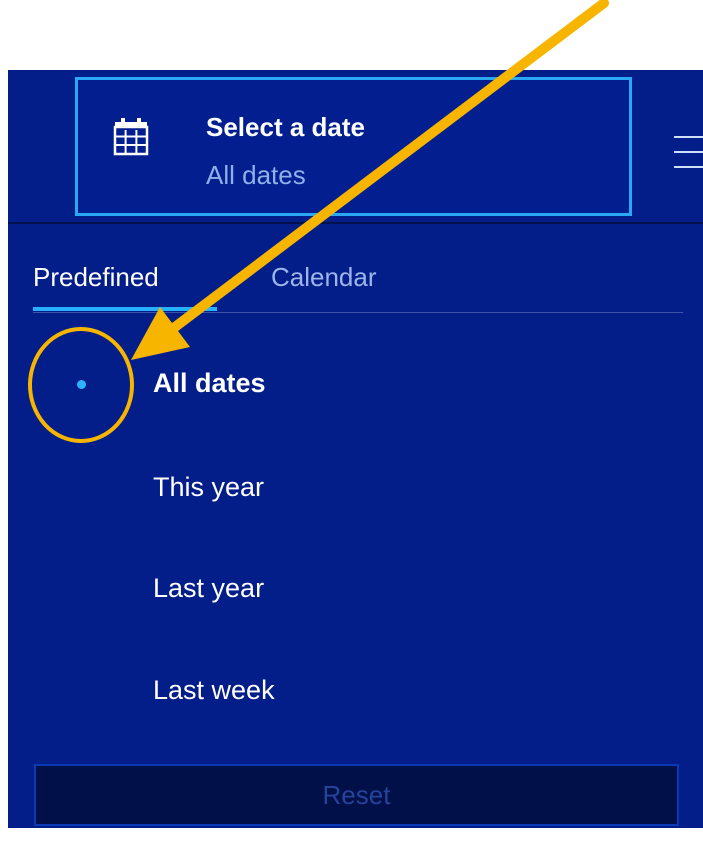 This screenshot has width=703, height=854. What do you see at coordinates (81, 384) in the screenshot?
I see `selected-indicator-dot` at bounding box center [81, 384].